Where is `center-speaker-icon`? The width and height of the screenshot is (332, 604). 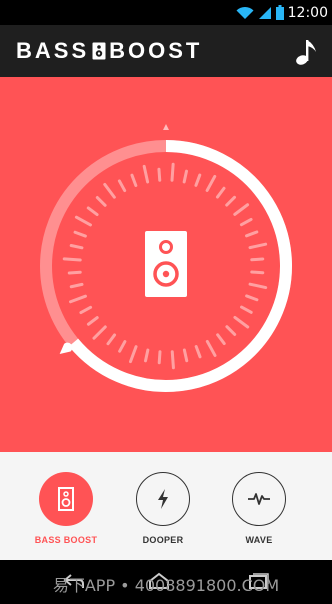 center-speaker-icon is located at coordinates (166, 264).